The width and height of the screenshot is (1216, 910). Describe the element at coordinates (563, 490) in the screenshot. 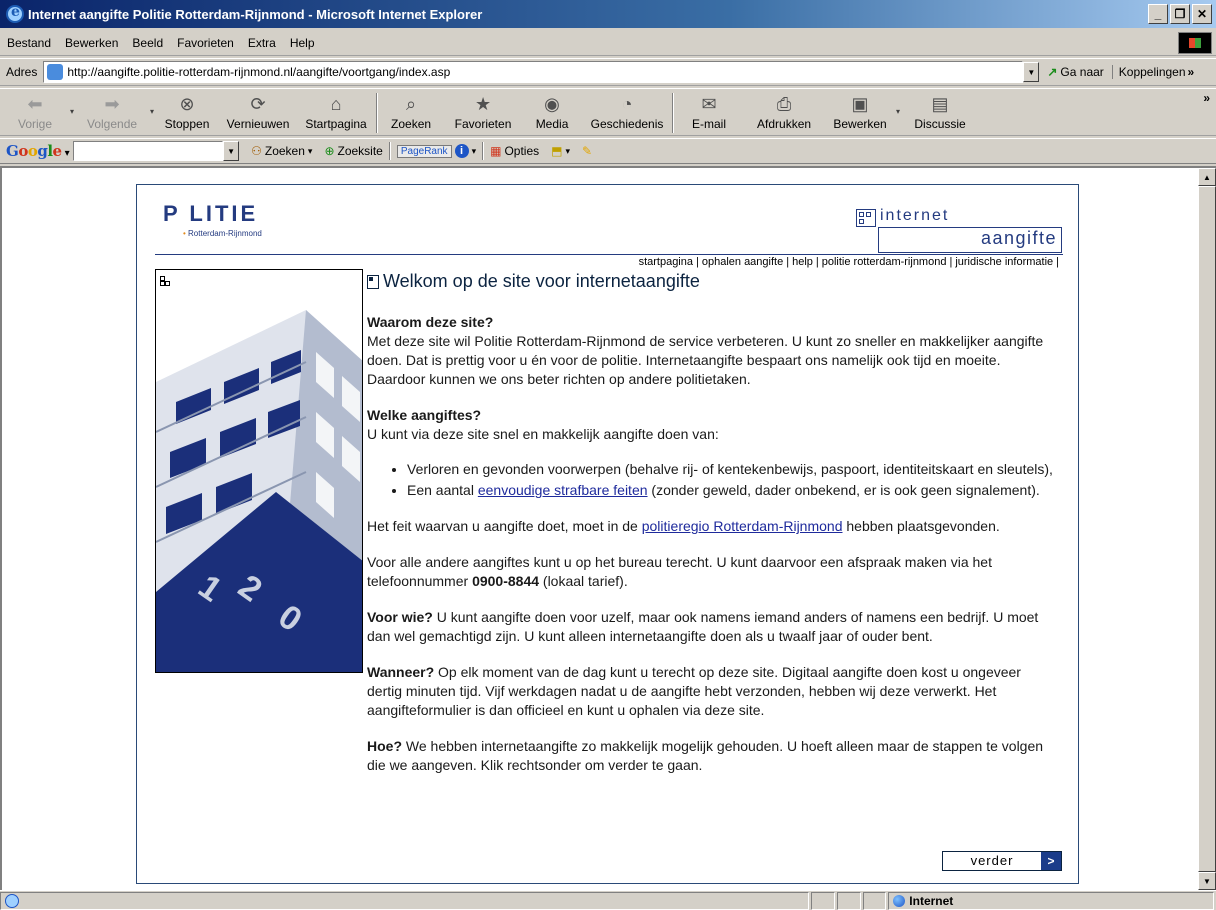

I see `strafbare-feiten-link: eenvoudige strafbare feiten` at that location.